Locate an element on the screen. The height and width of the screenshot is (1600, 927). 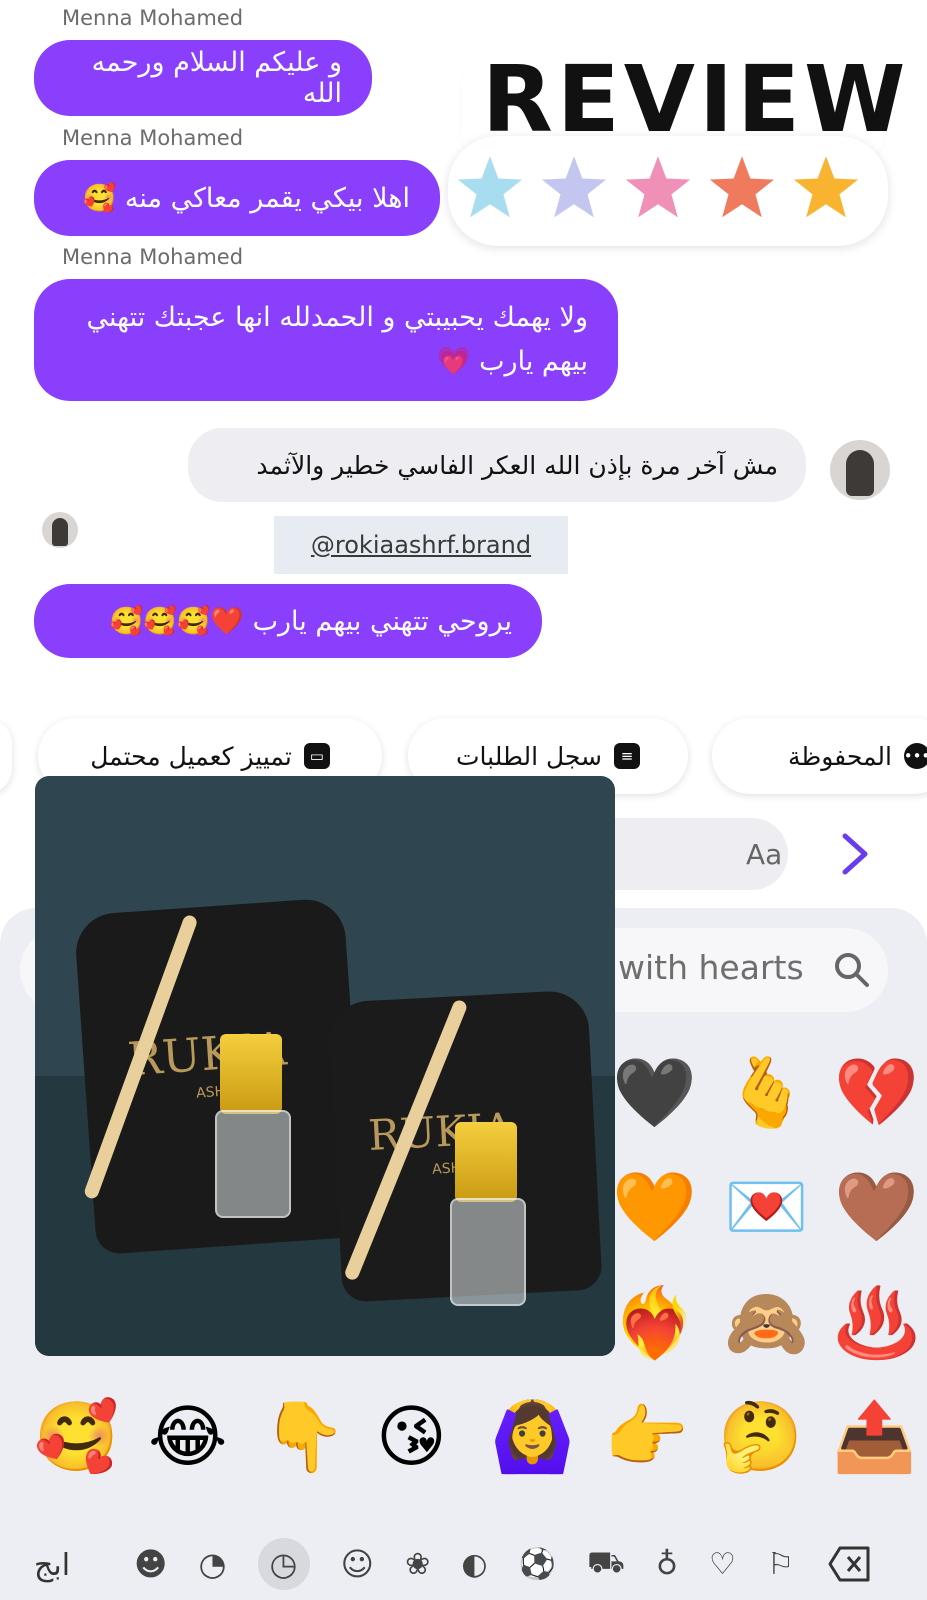
flag-icon: ⚐ is located at coordinates (780, 1564).